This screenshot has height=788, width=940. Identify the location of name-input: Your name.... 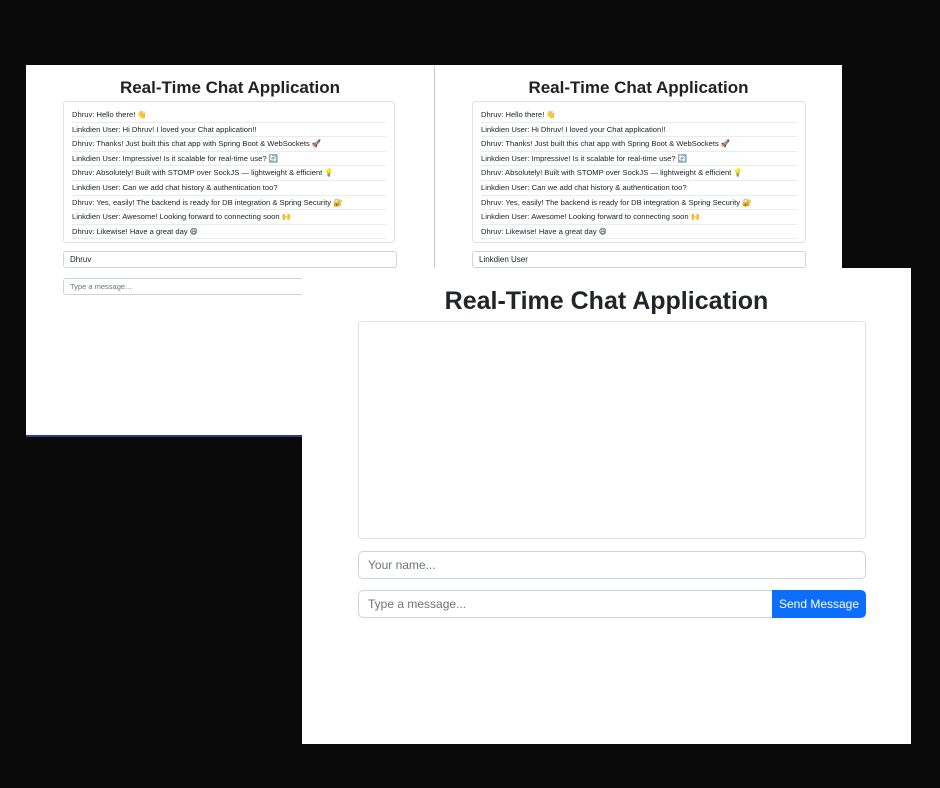
(612, 565).